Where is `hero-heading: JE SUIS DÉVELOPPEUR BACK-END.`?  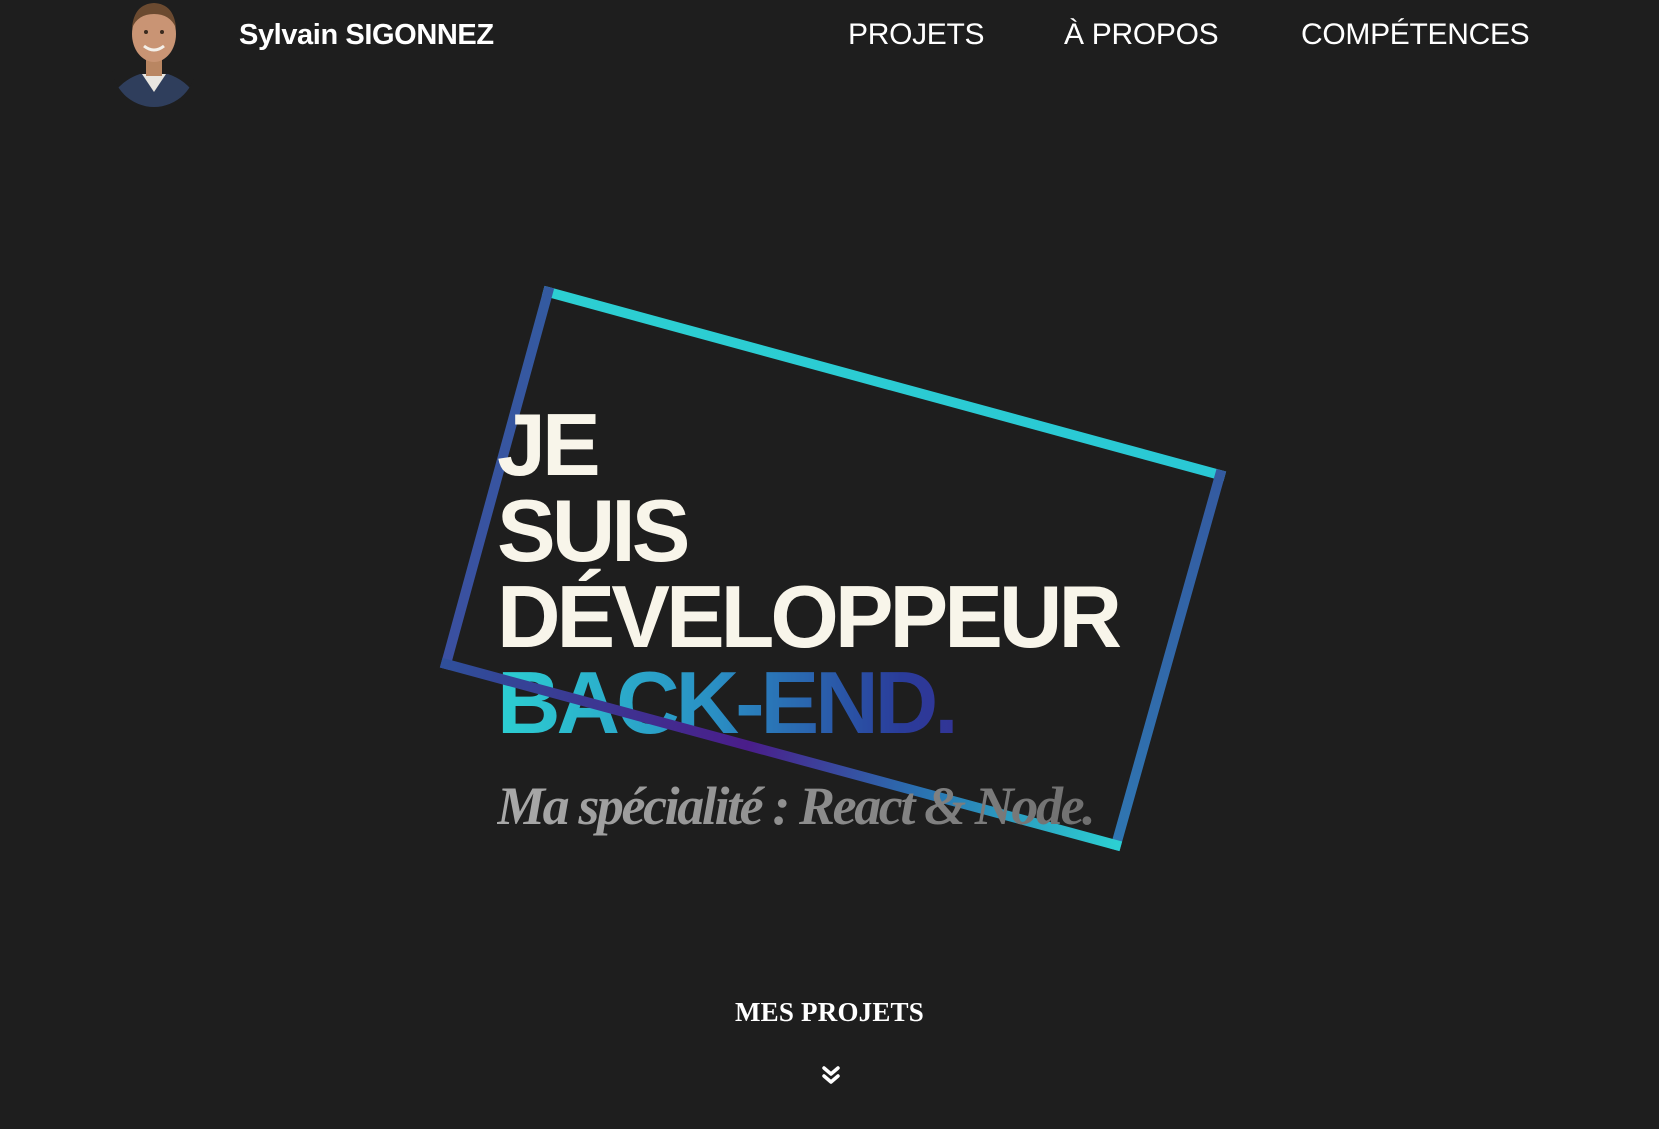
hero-heading: JE SUIS DÉVELOPPEUR BACK-END. is located at coordinates (809, 571).